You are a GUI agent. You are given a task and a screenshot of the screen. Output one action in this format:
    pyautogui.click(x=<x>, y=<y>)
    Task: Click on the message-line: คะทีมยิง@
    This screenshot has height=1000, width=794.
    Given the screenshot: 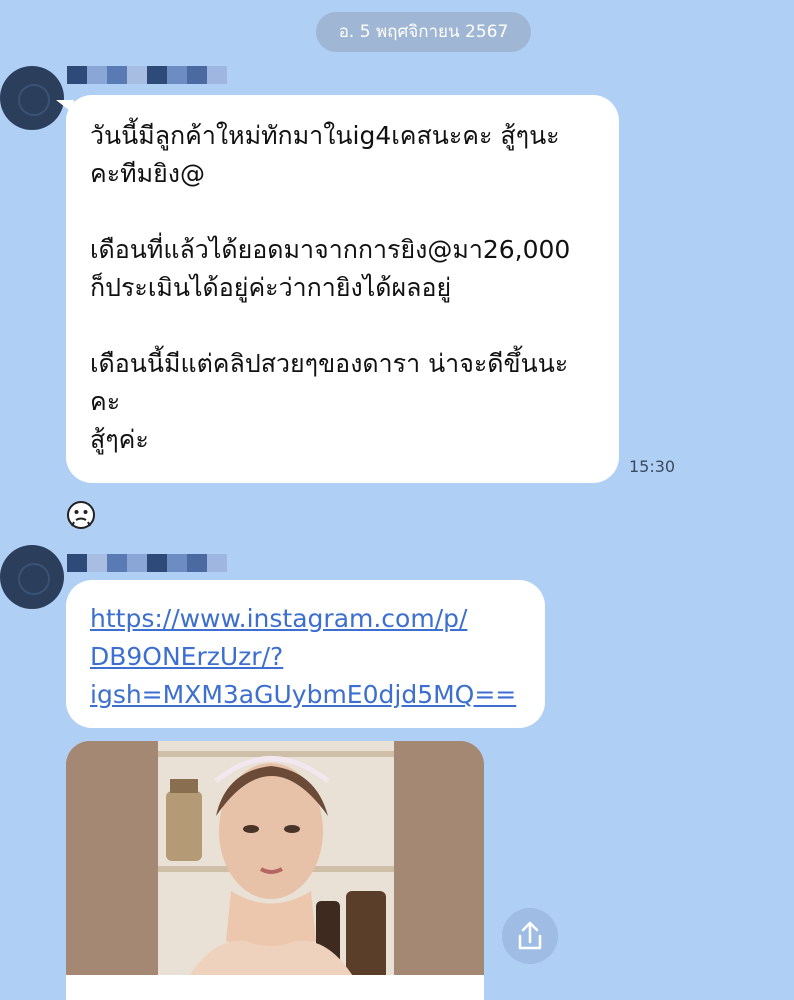 What is the action you would take?
    pyautogui.click(x=147, y=173)
    